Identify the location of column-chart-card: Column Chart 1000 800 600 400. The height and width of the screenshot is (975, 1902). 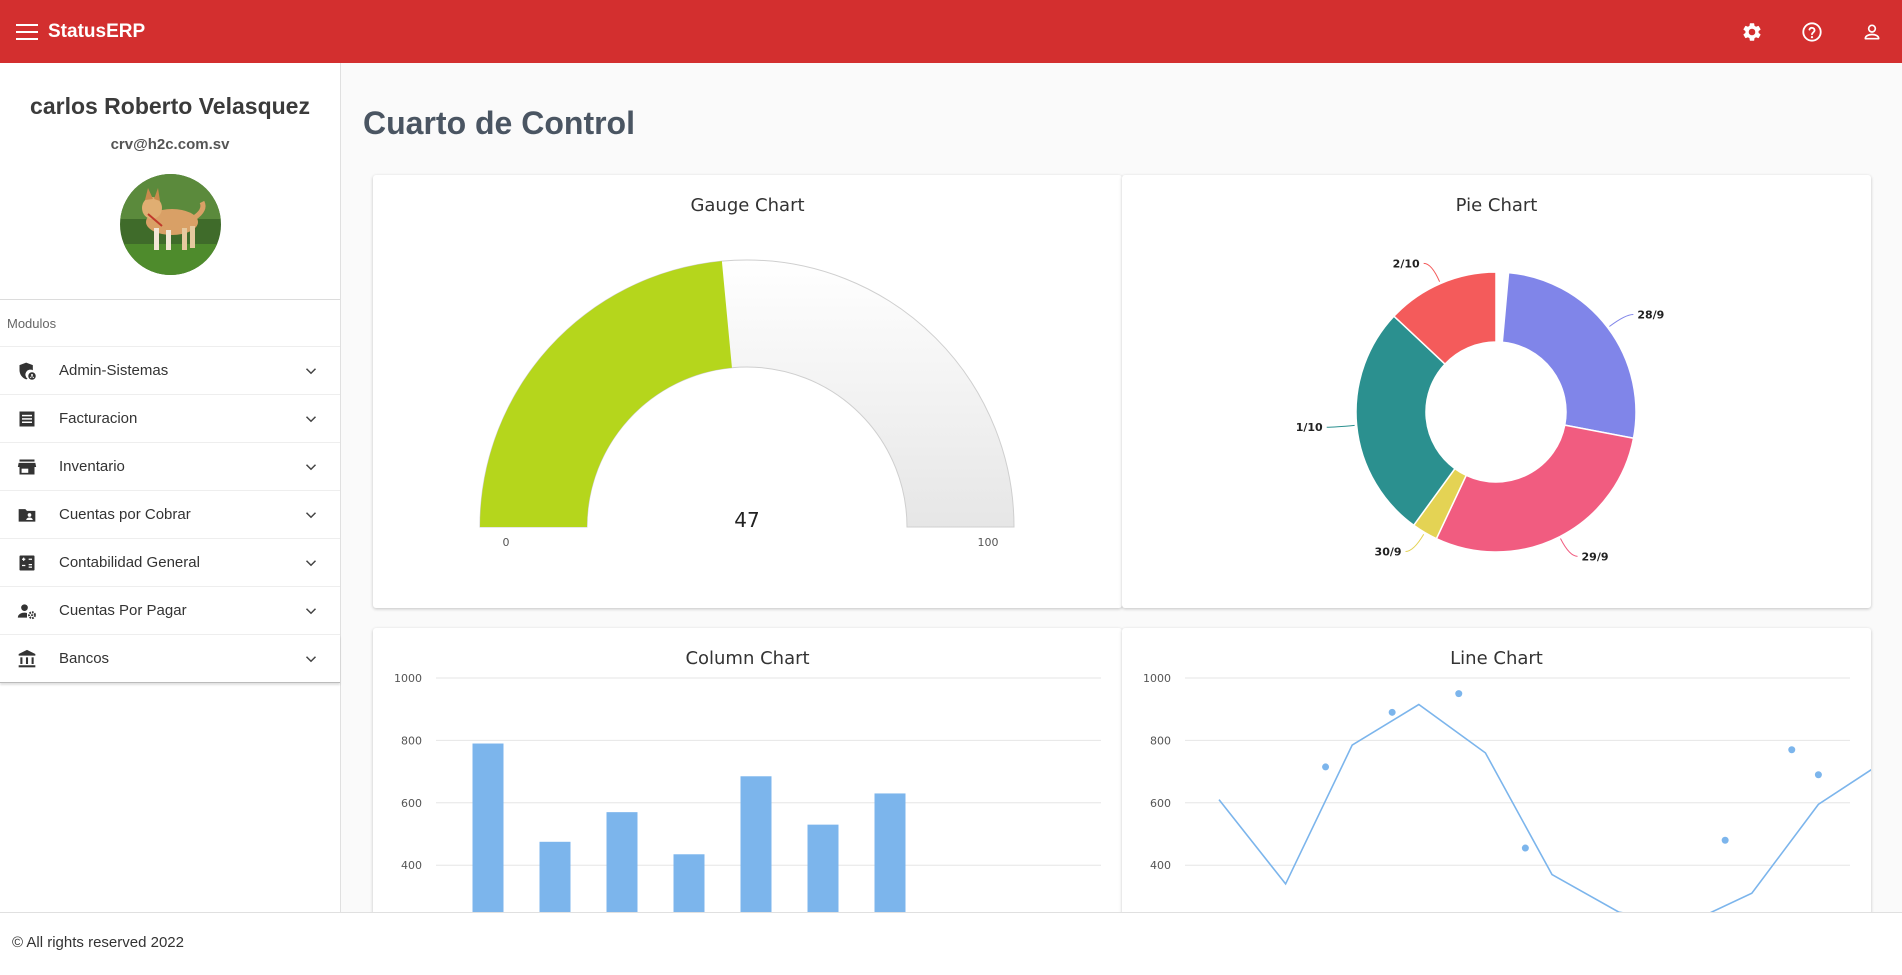
(747, 770).